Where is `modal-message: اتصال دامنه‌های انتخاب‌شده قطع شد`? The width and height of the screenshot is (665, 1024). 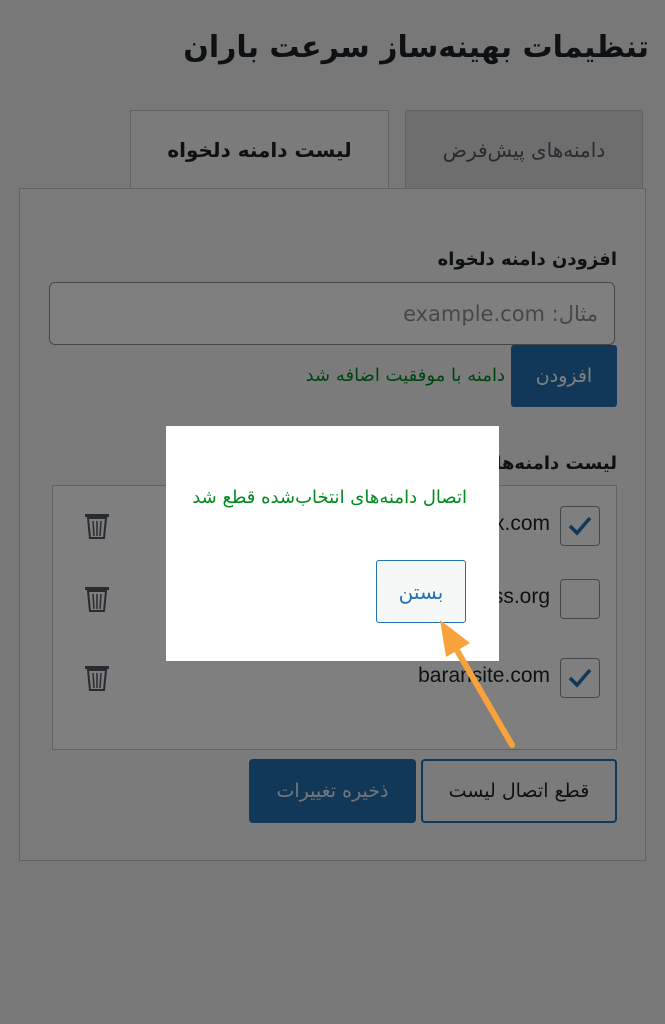
modal-message: اتصال دامنه‌های انتخاب‌شده قطع شد is located at coordinates (329, 497).